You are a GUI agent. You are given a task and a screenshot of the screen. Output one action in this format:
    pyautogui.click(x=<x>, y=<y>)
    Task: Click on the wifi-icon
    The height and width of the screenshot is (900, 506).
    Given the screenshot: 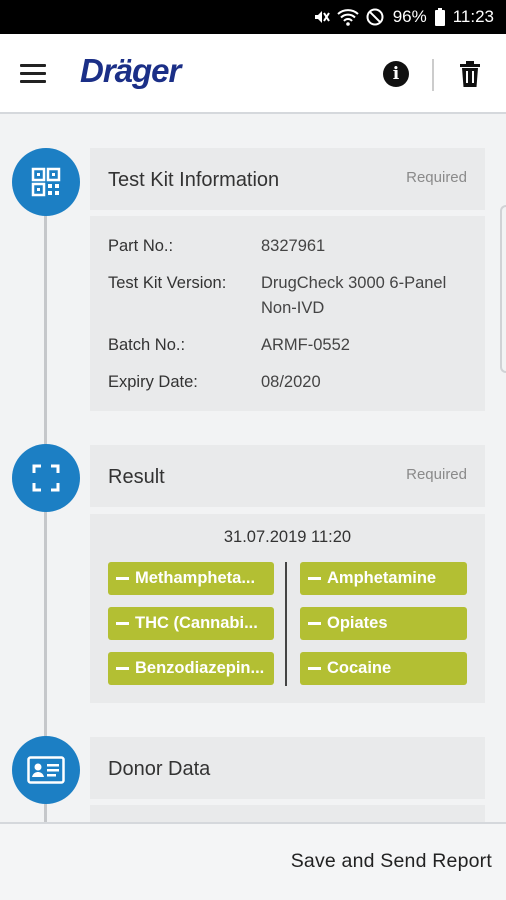 What is the action you would take?
    pyautogui.click(x=348, y=17)
    